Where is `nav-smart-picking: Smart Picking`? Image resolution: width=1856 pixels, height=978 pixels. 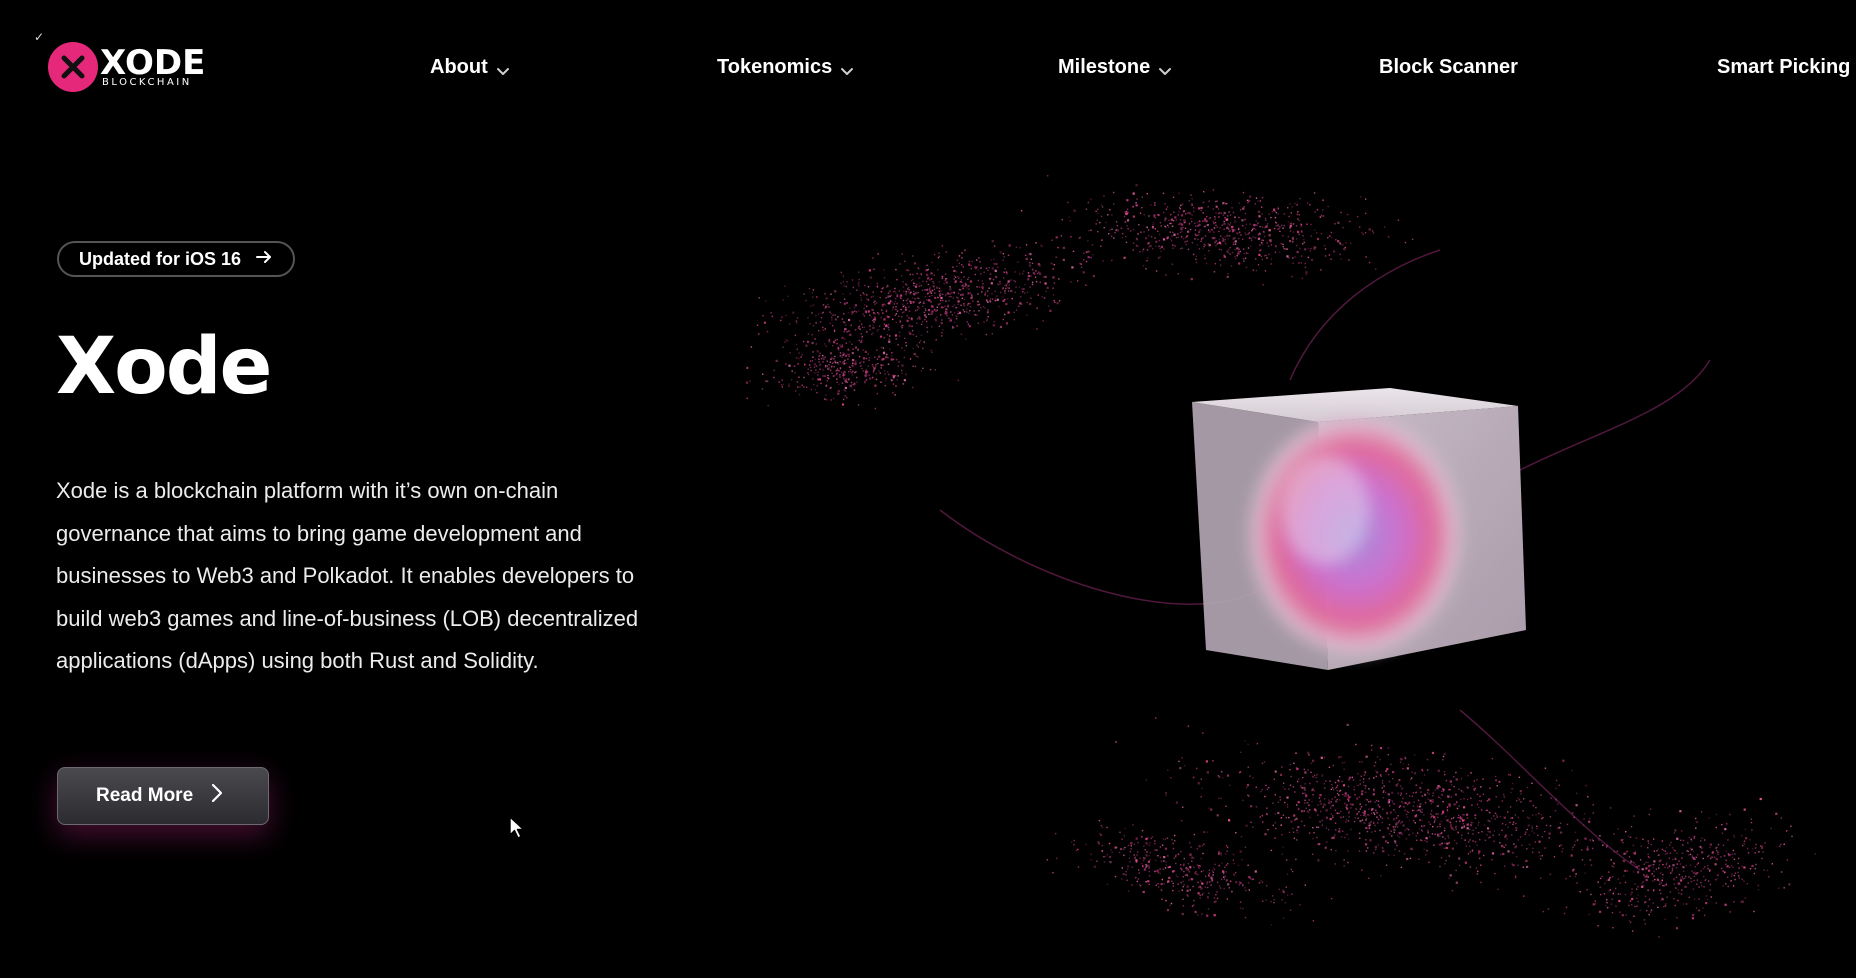
nav-smart-picking: Smart Picking is located at coordinates (1783, 67).